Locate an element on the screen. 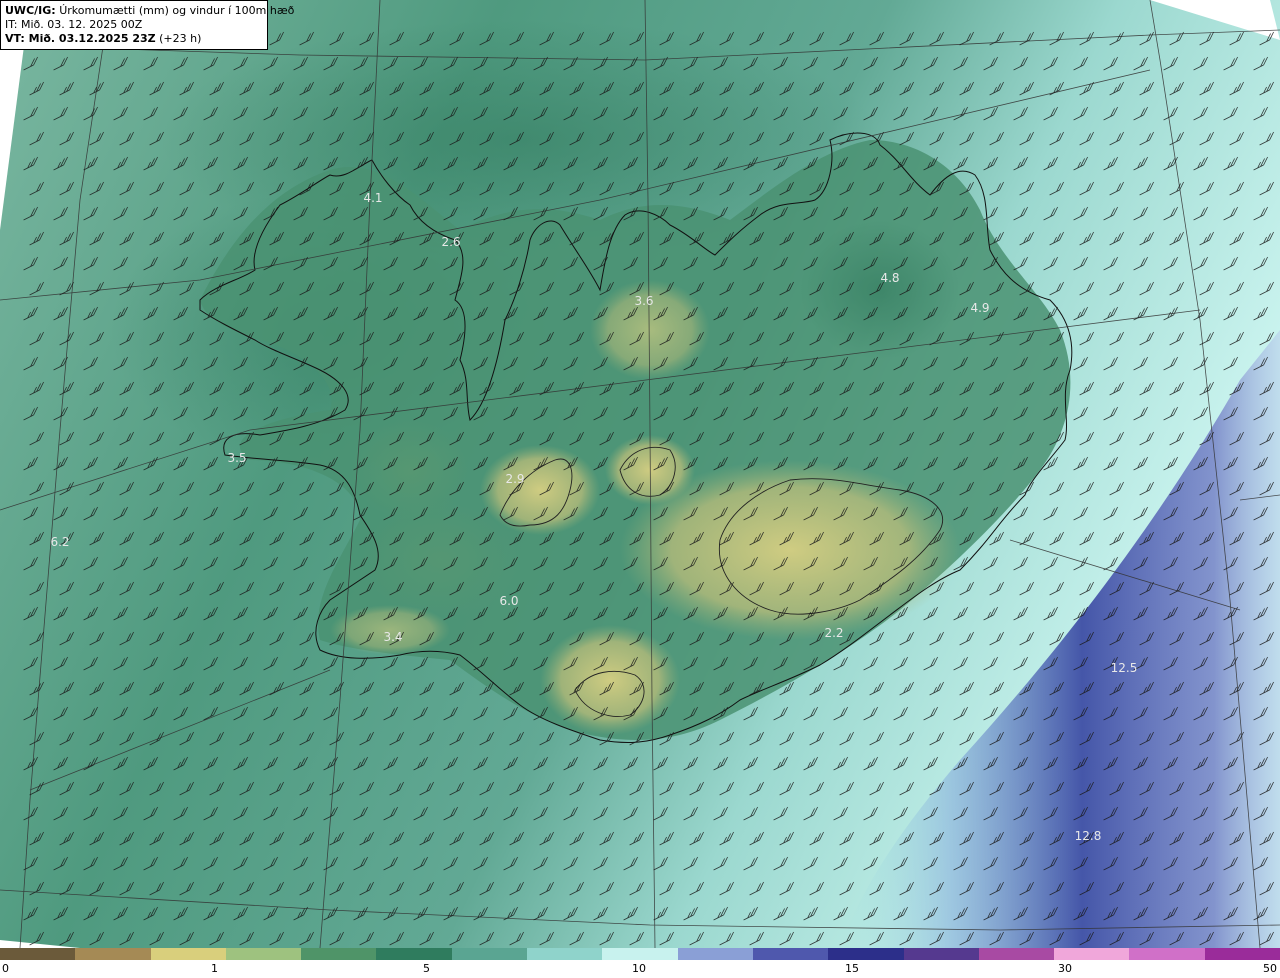 Image resolution: width=1280 pixels, height=978 pixels. tick-5: 5 is located at coordinates (426, 968).